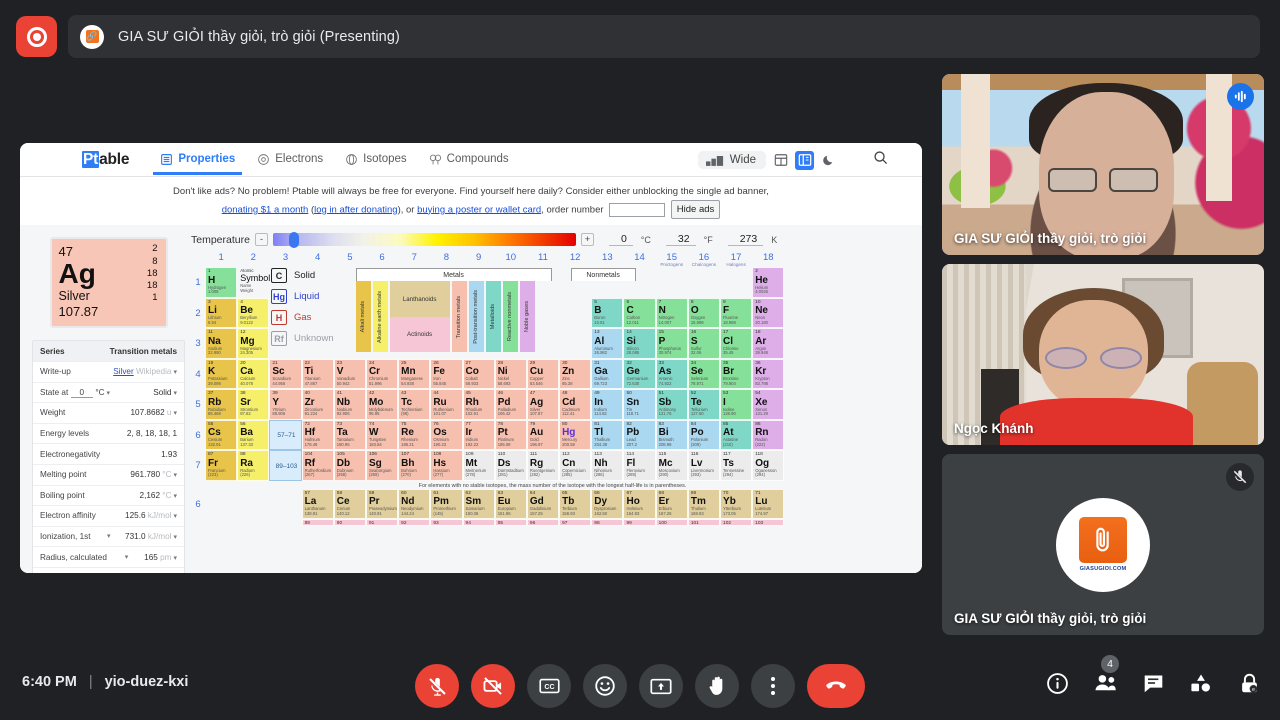 This screenshot has width=1280, height=720. Describe the element at coordinates (671, 504) in the screenshot. I see `element-cell-Er: 68 Er Erbium 167.26` at that location.